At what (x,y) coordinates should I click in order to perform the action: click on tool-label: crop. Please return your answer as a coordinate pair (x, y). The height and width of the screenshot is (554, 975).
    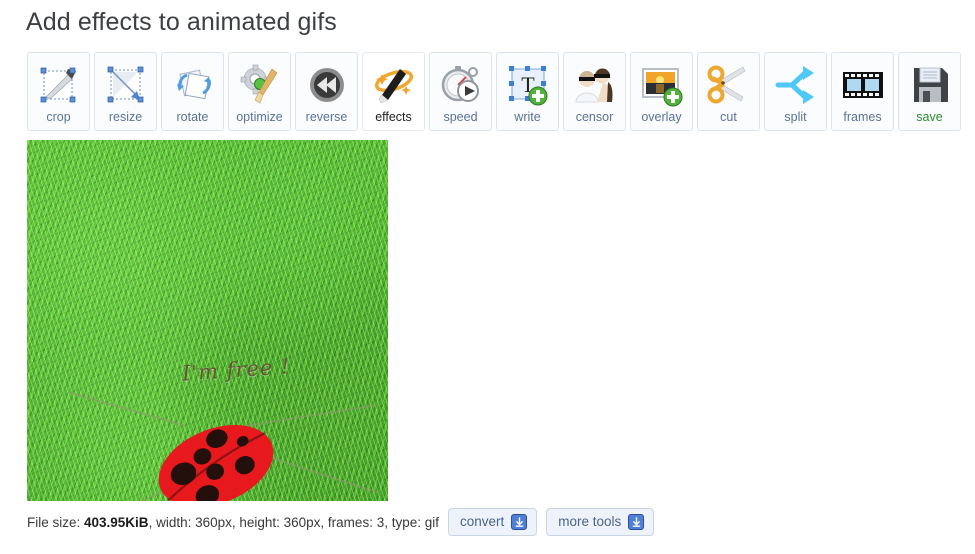
    Looking at the image, I should click on (58, 117).